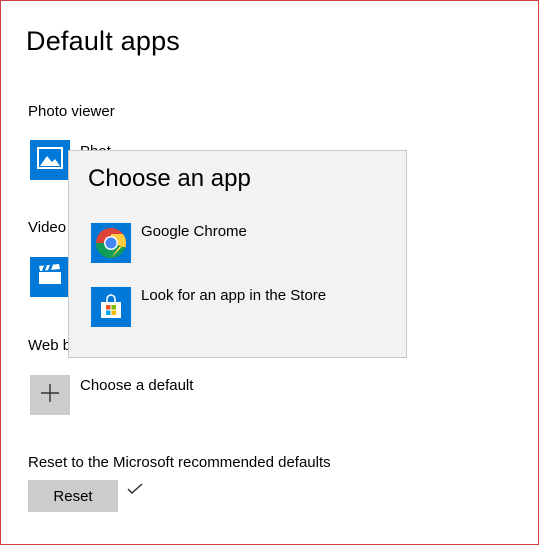 The height and width of the screenshot is (545, 539). Describe the element at coordinates (73, 496) in the screenshot. I see `reset-button: Reset` at that location.